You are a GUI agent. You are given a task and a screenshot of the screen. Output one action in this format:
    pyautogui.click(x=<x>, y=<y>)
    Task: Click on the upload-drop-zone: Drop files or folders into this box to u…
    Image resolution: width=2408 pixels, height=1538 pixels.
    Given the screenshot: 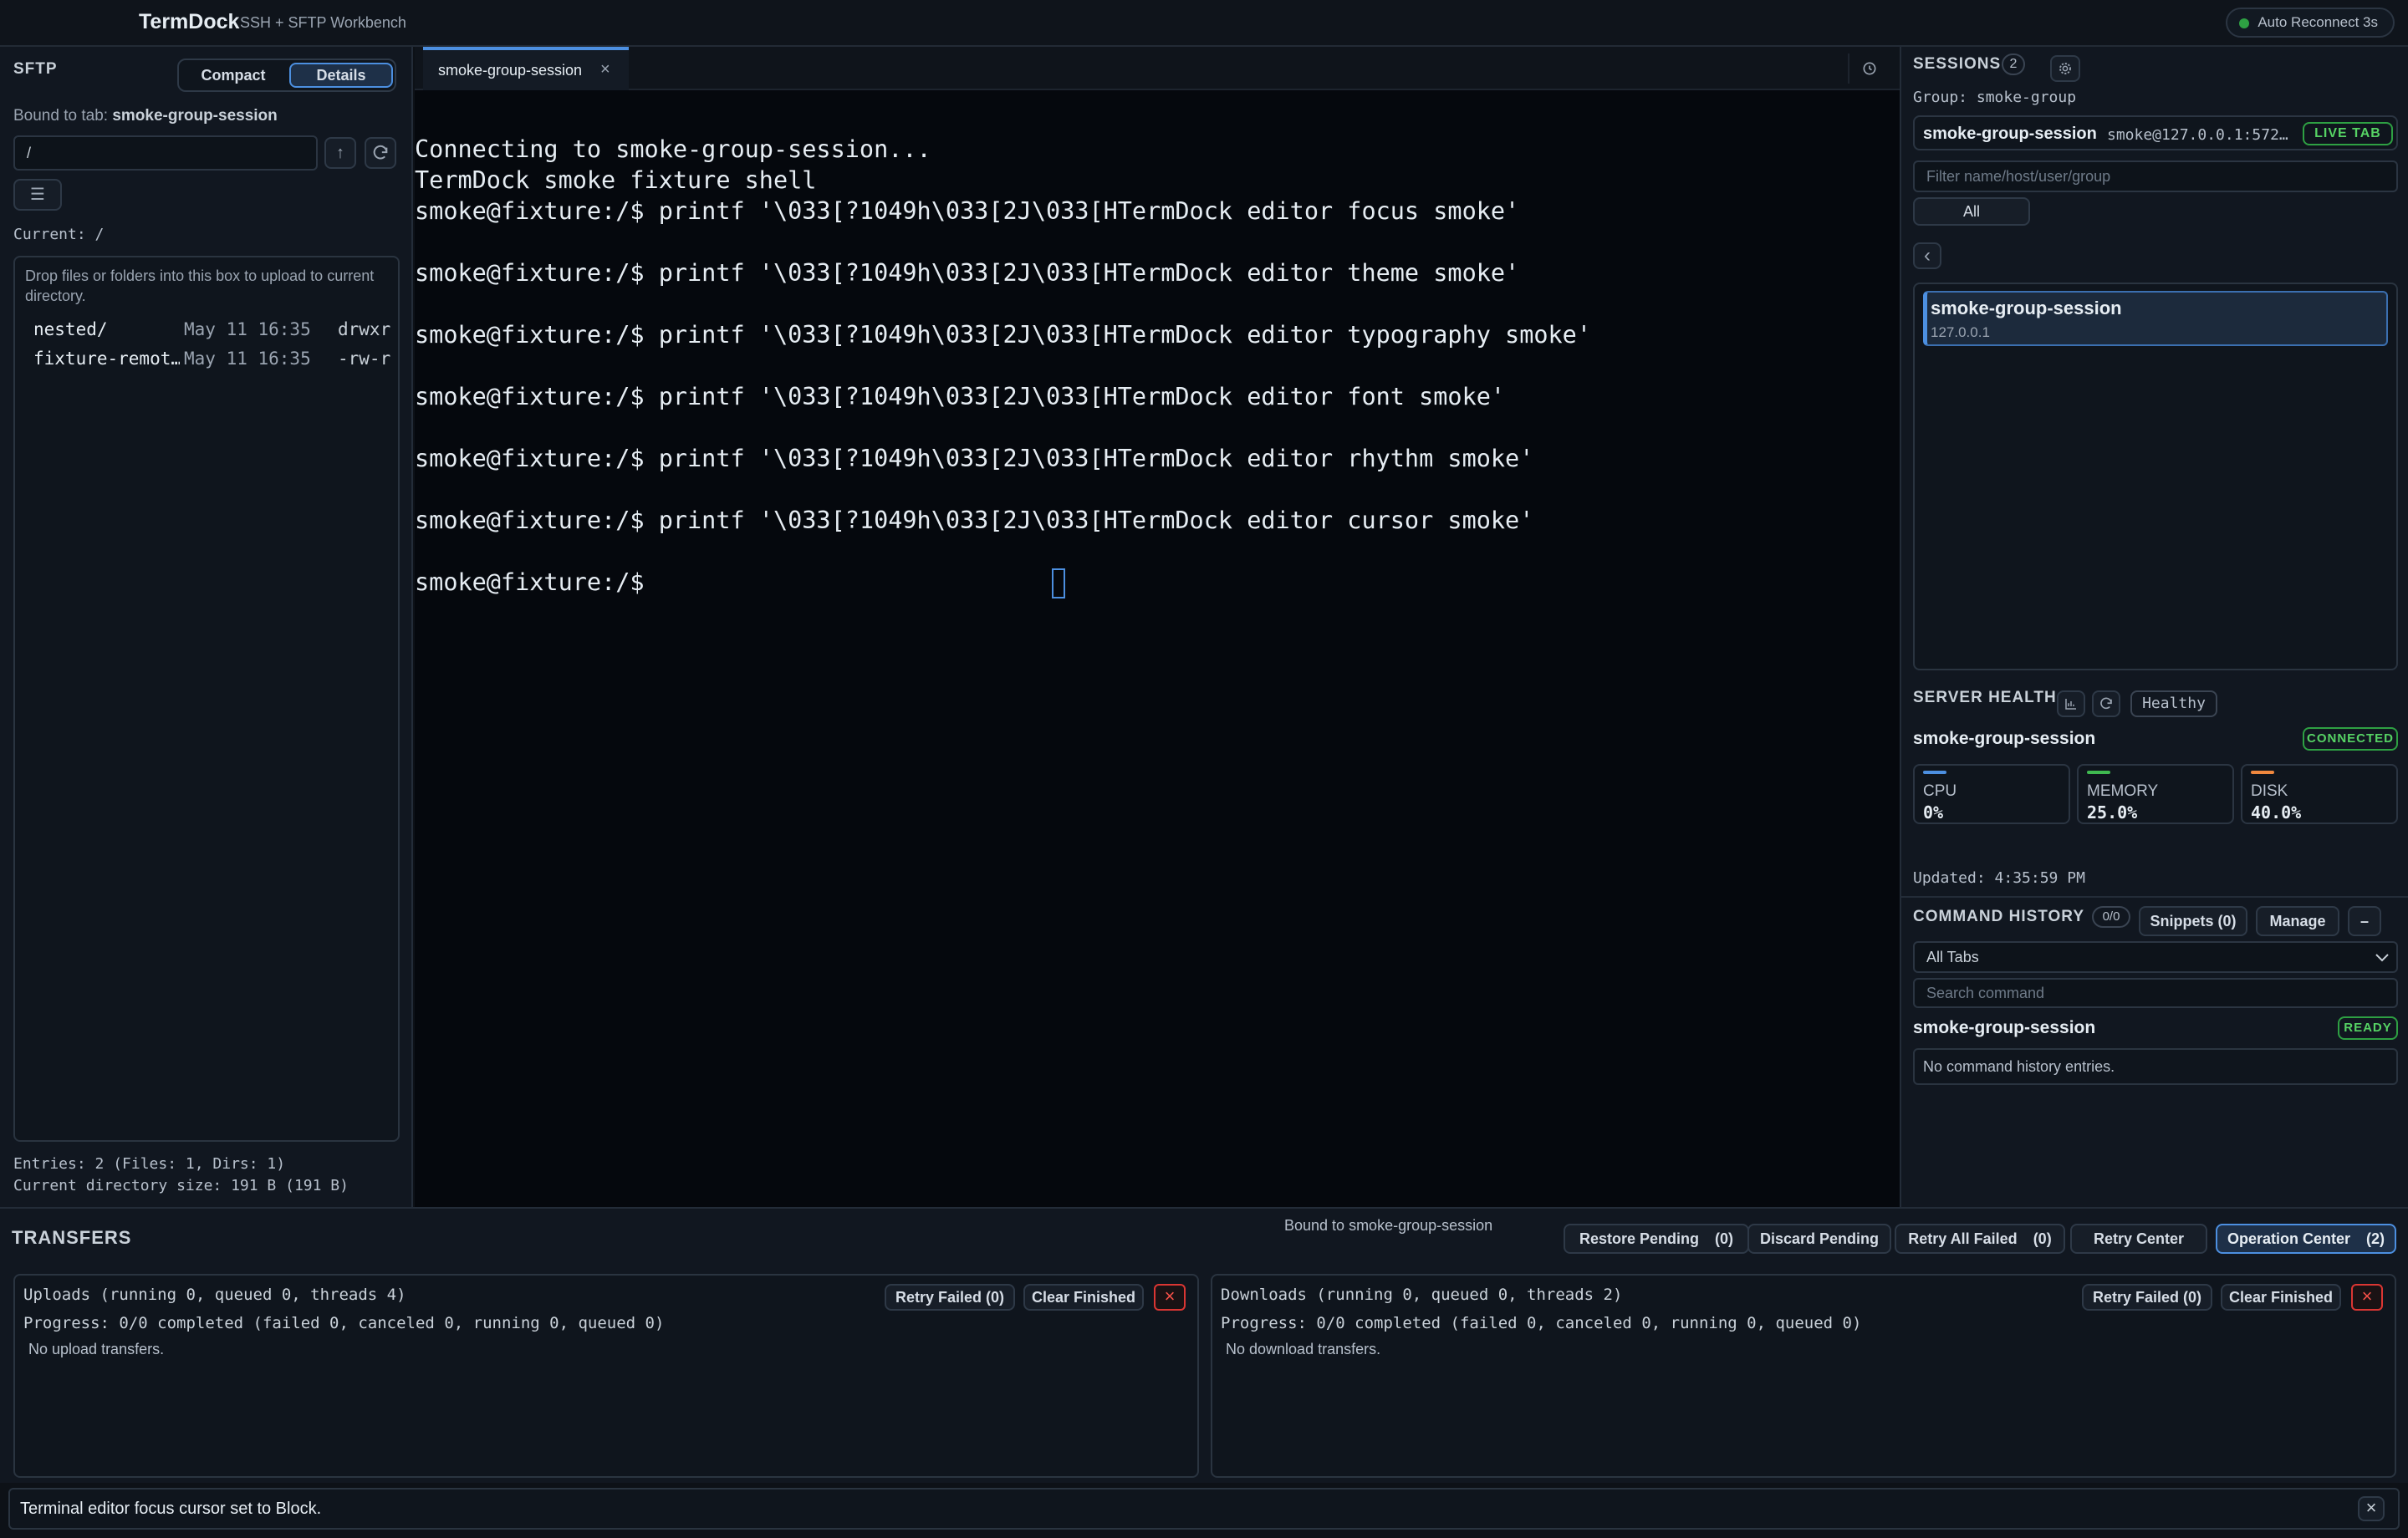 What is the action you would take?
    pyautogui.click(x=206, y=699)
    